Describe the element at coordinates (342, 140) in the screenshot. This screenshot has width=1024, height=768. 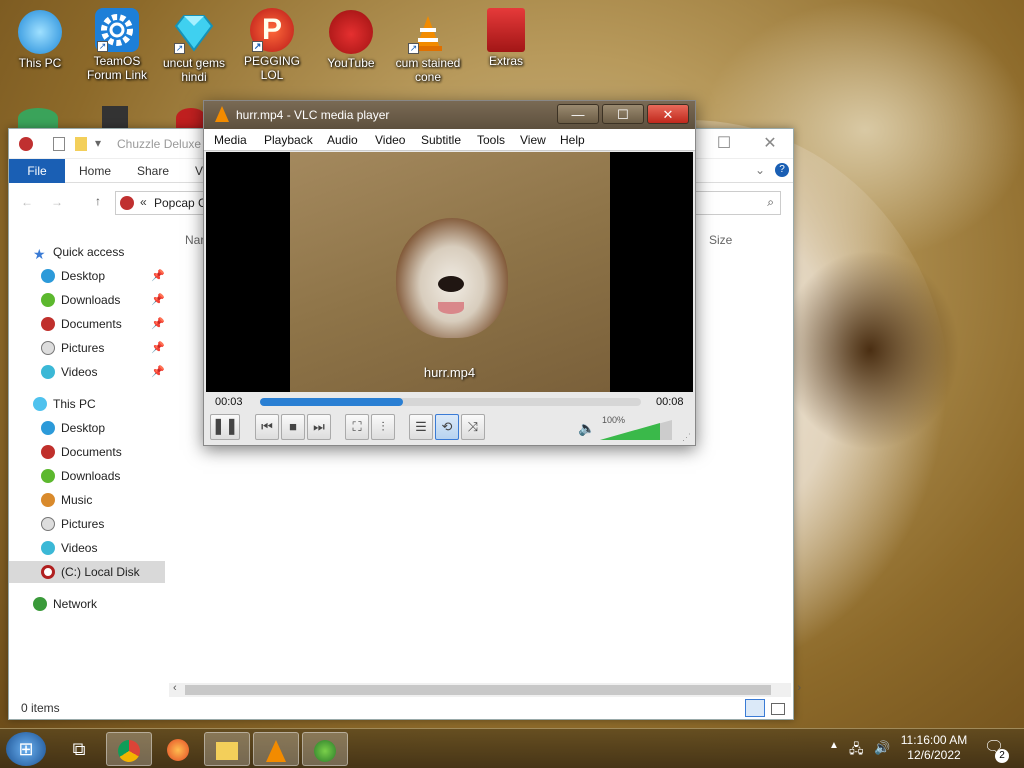
I see `menu-audio: Audio` at that location.